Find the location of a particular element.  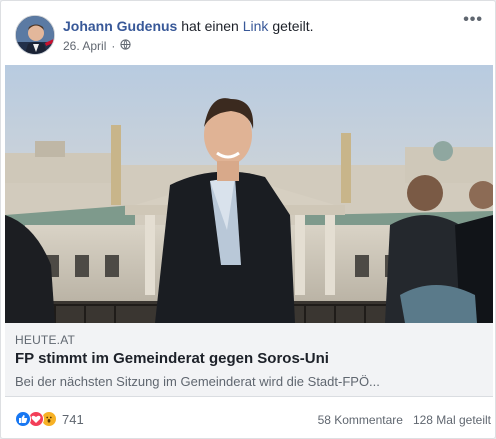

comments-count: 58 Kommentare is located at coordinates (360, 420).